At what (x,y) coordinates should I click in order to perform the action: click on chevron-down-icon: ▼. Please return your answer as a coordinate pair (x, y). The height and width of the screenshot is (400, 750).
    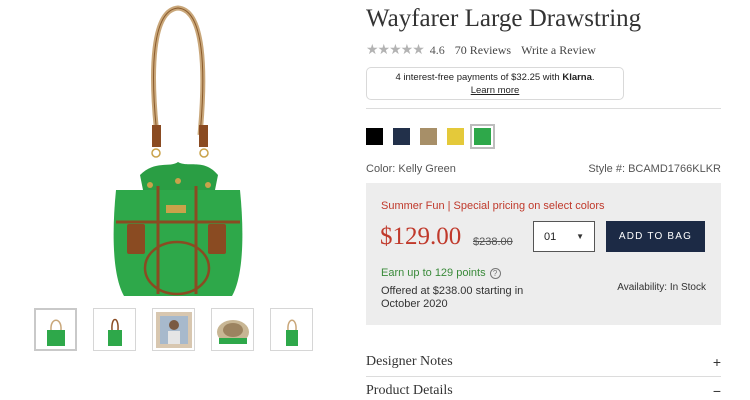
    Looking at the image, I should click on (580, 236).